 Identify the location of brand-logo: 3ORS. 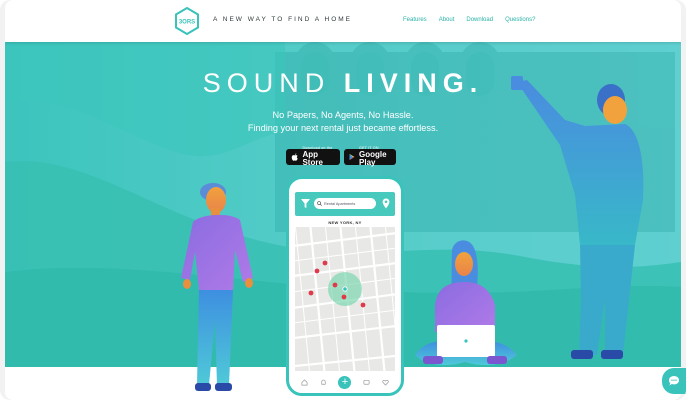
(187, 21).